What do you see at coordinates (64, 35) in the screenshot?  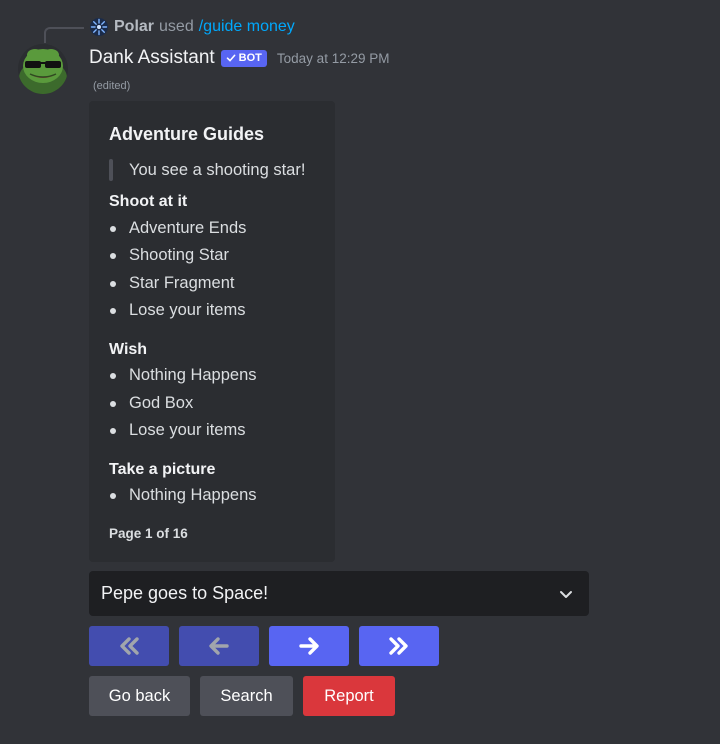 I see `reply-connector` at bounding box center [64, 35].